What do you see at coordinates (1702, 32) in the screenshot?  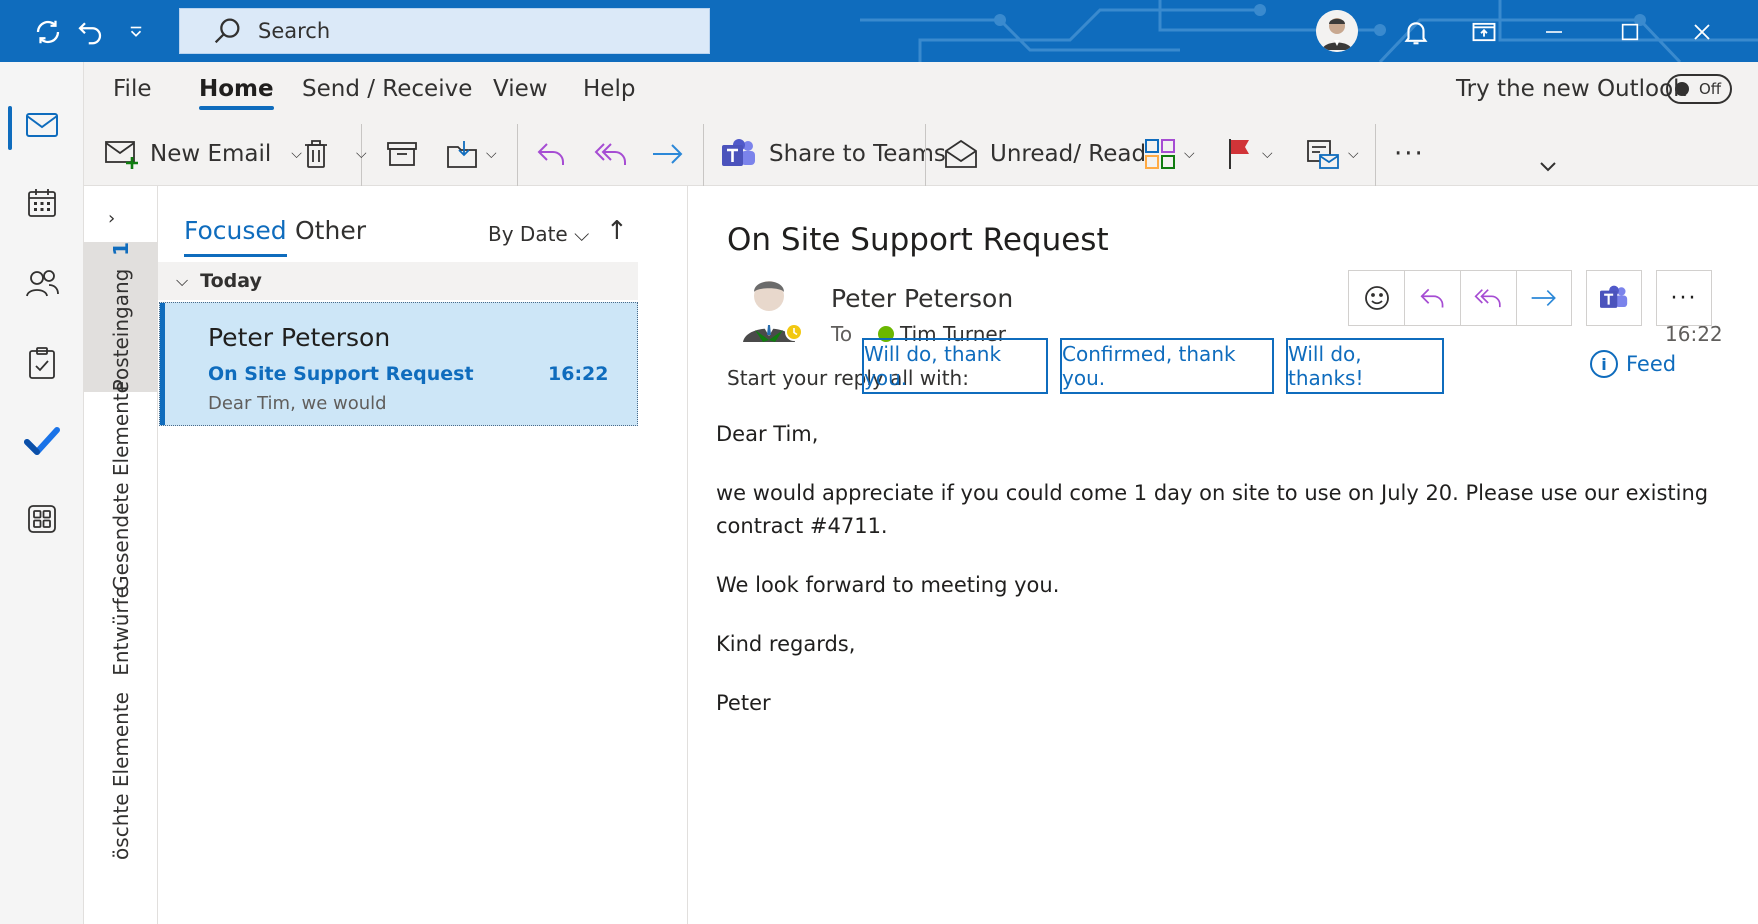 I see `close-icon` at bounding box center [1702, 32].